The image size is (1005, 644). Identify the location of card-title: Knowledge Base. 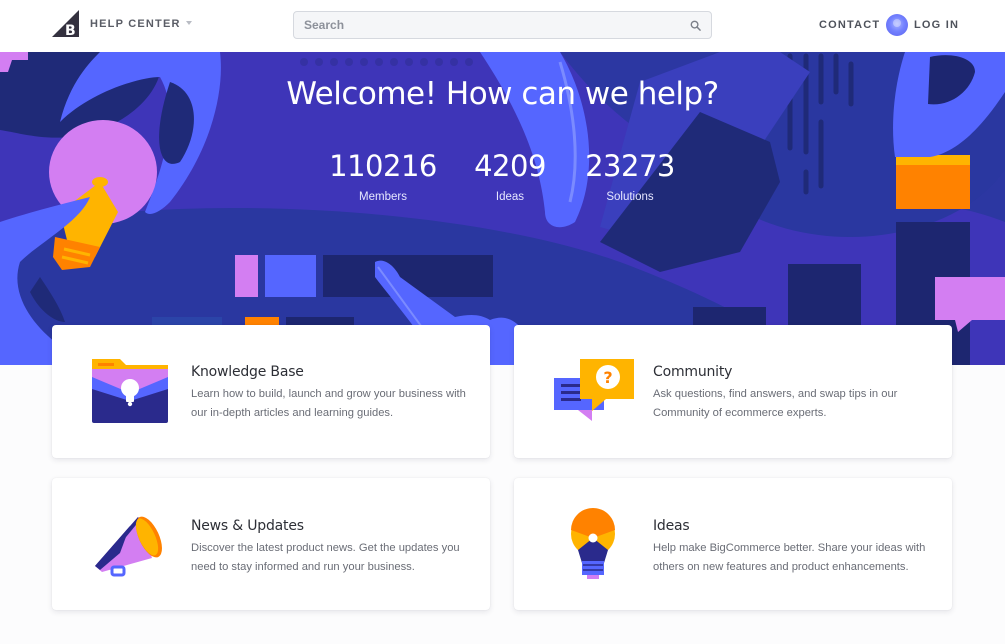
(247, 372).